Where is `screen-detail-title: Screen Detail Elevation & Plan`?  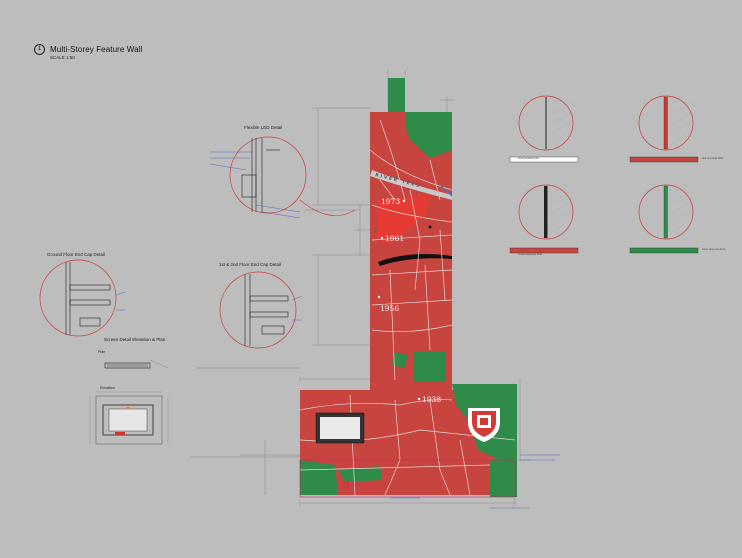 screen-detail-title: Screen Detail Elevation & Plan is located at coordinates (135, 339).